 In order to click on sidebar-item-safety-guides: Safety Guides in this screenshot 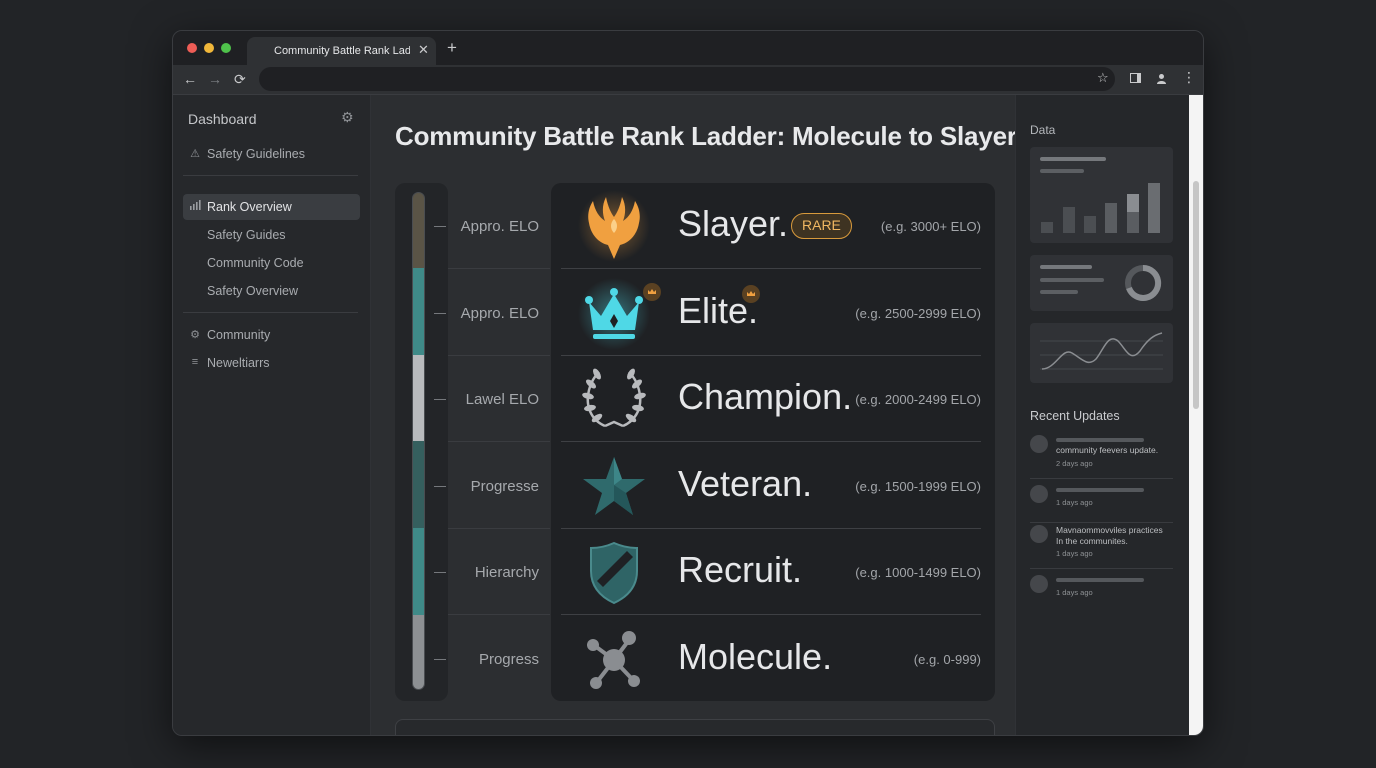, I will do `click(271, 235)`.